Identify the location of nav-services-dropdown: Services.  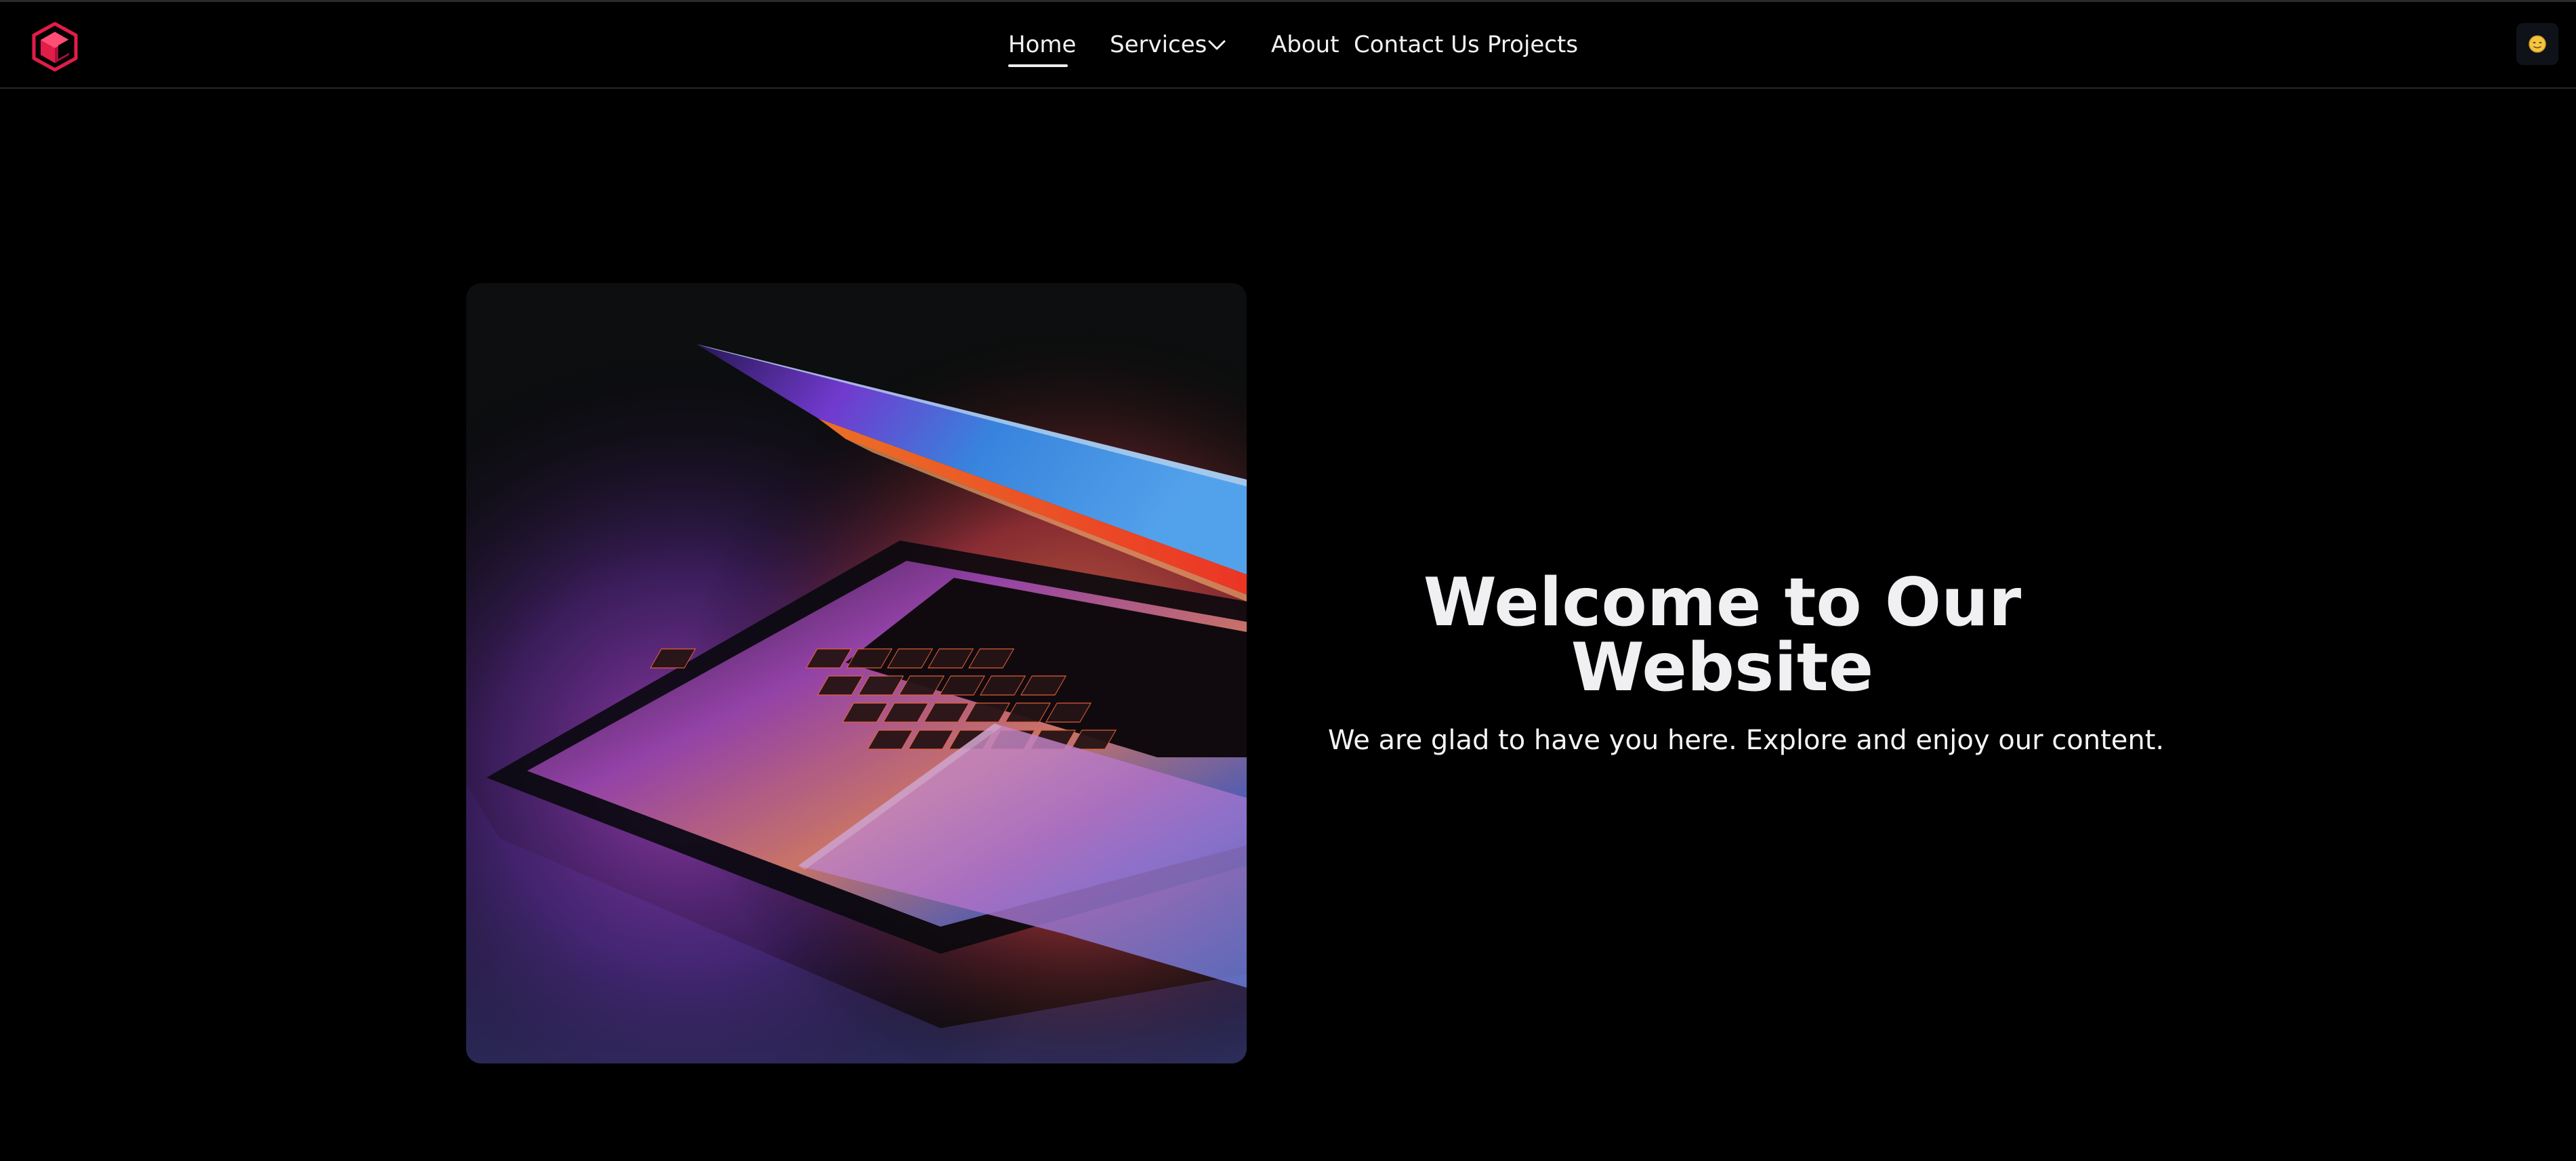
(1158, 44).